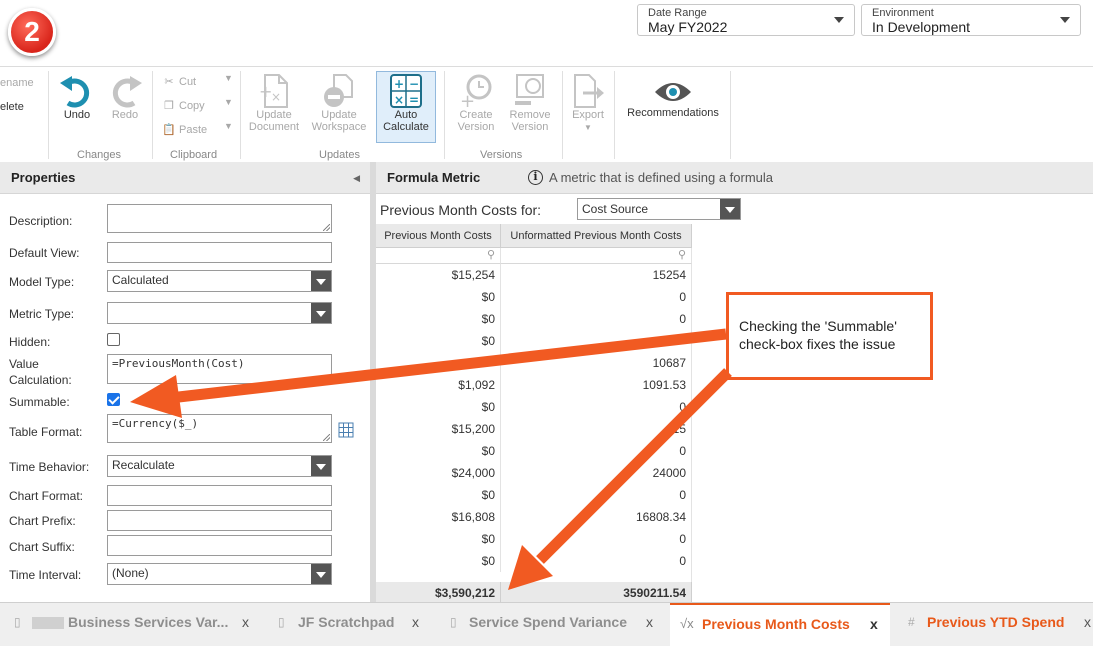 The image size is (1093, 647). Describe the element at coordinates (274, 115) in the screenshot. I see `update-document-label-1: Update` at that location.